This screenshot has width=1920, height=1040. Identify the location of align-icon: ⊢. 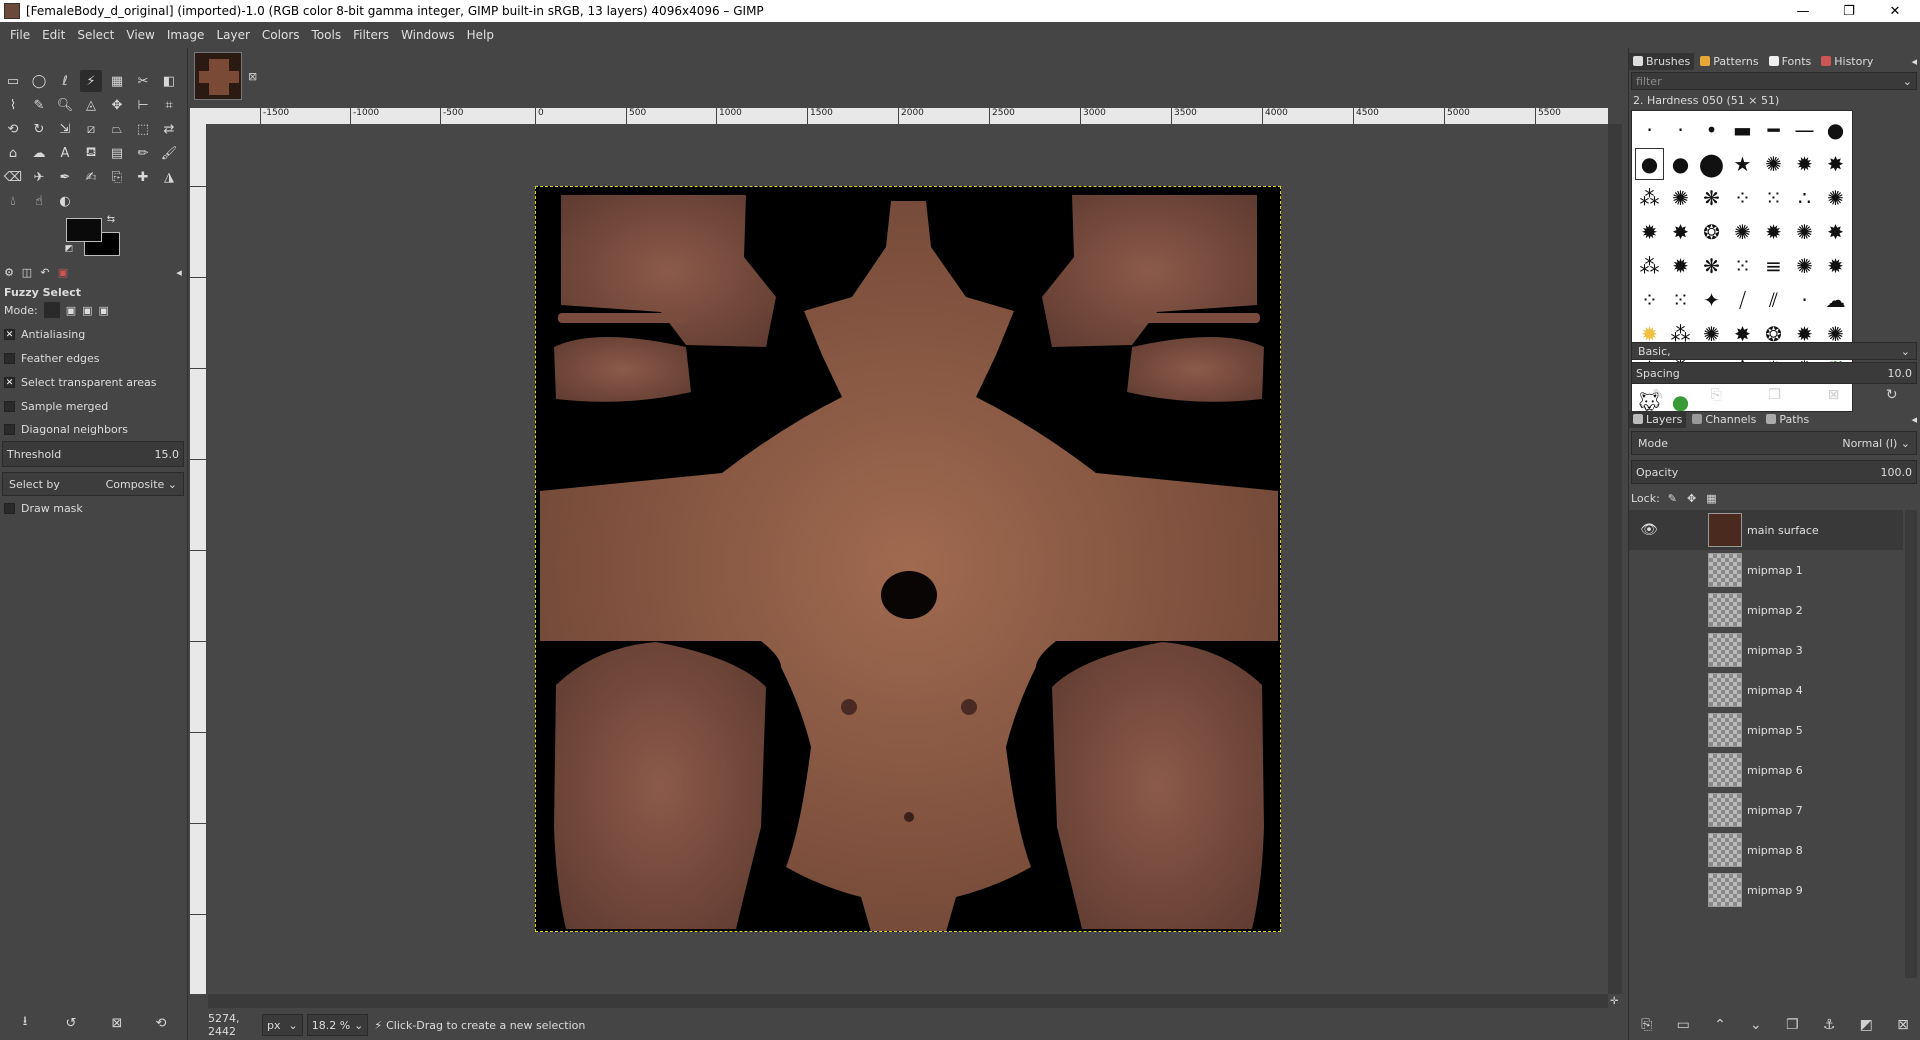
(143, 105).